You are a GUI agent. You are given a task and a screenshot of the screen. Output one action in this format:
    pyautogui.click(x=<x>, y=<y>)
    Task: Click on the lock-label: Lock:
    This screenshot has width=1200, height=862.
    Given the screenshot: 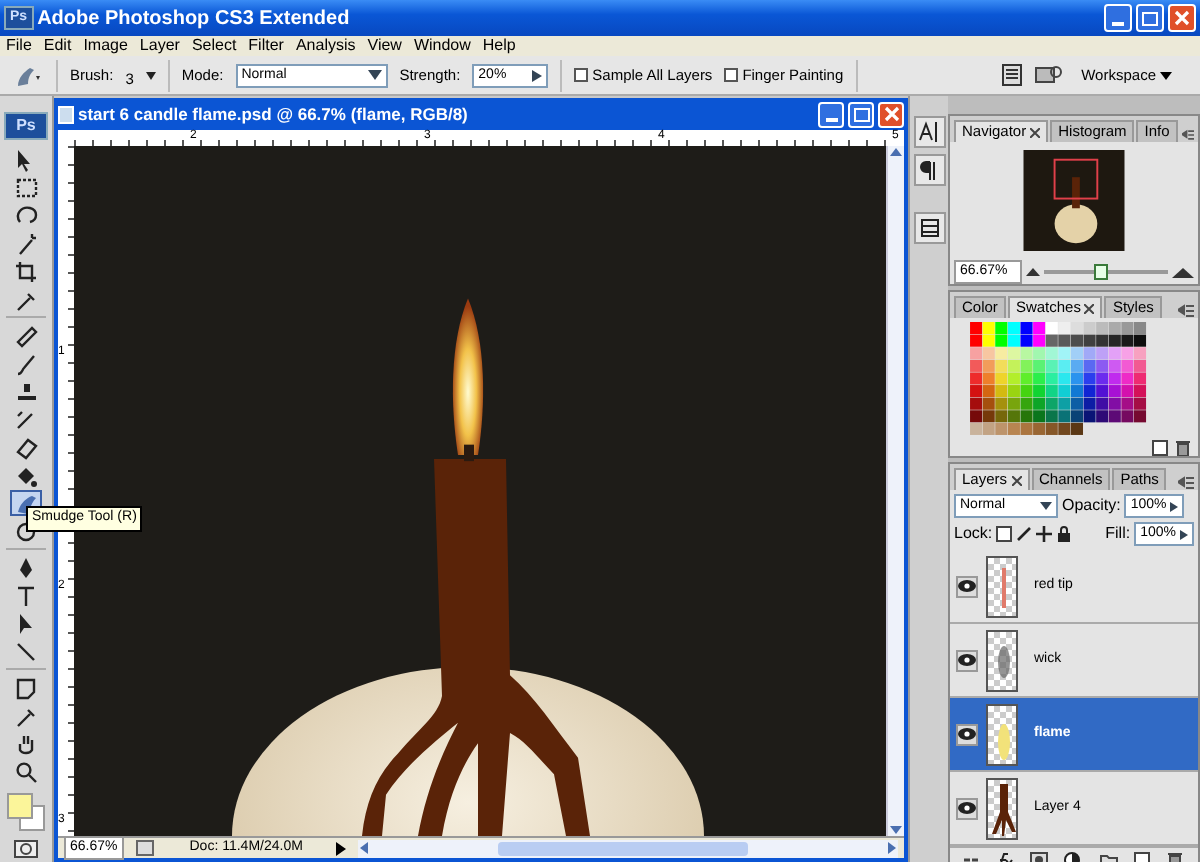 What is the action you would take?
    pyautogui.click(x=973, y=534)
    